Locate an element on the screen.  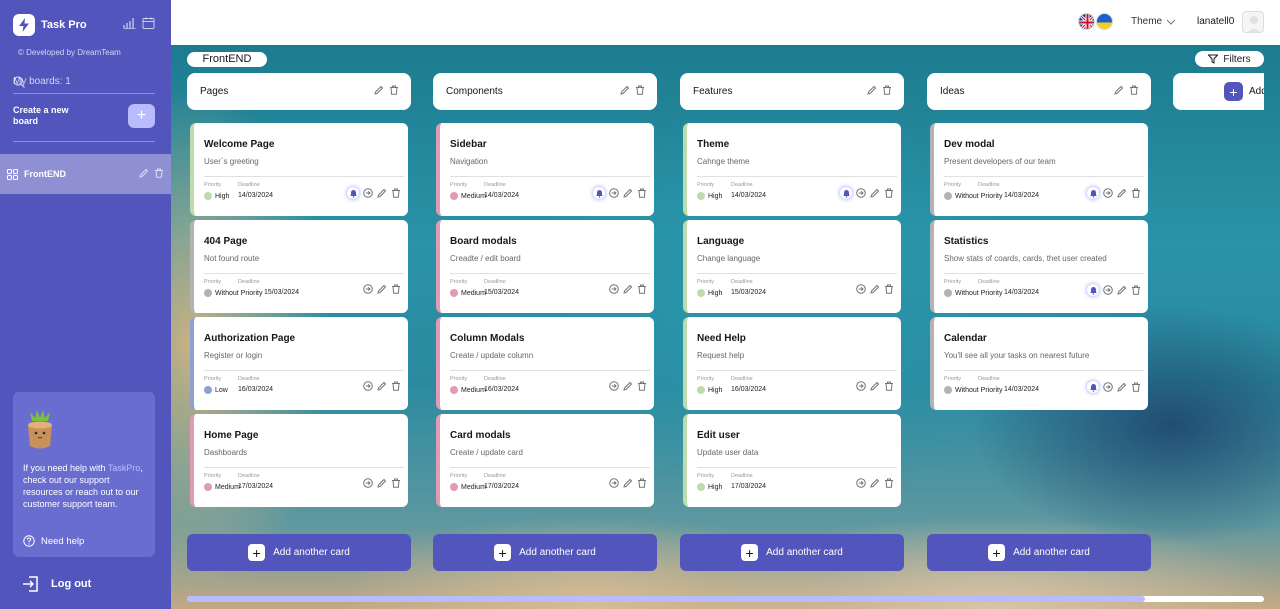
horizontal-scrollbar is located at coordinates (725, 599).